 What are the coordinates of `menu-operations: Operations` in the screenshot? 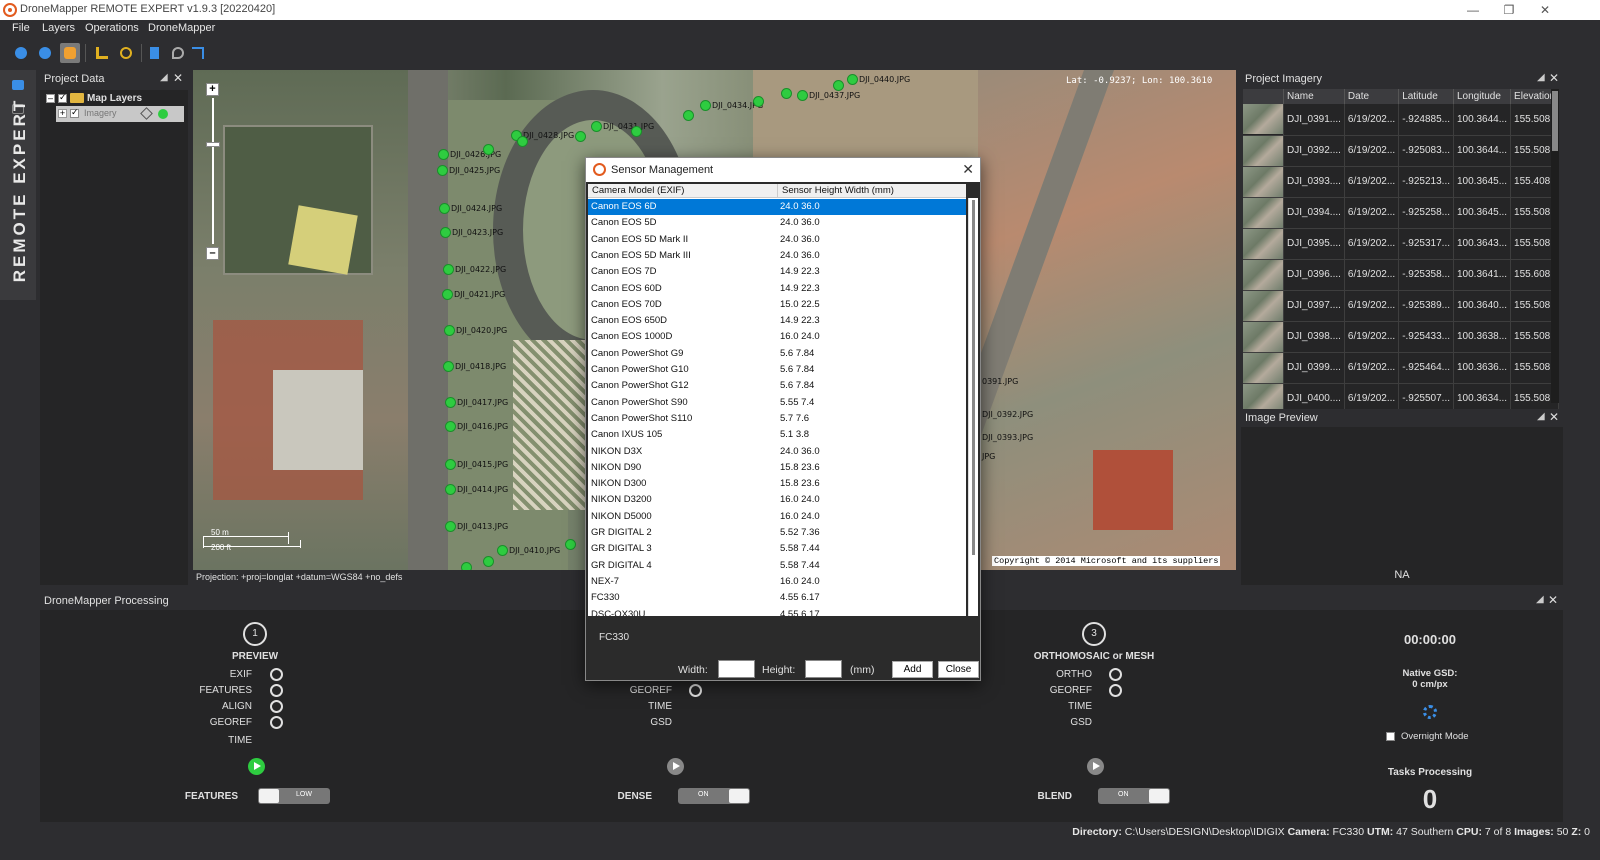 It's located at (112, 28).